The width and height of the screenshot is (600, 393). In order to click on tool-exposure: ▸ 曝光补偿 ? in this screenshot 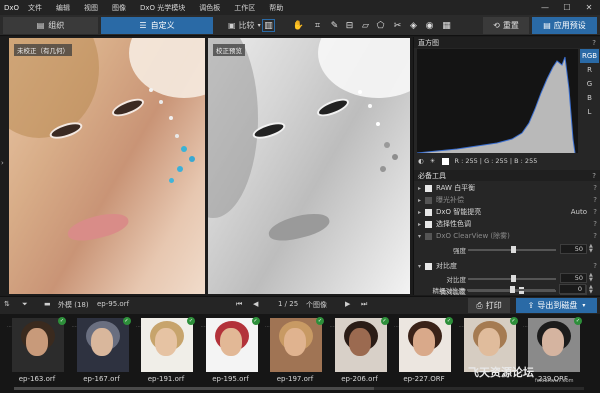, I will do `click(507, 200)`.